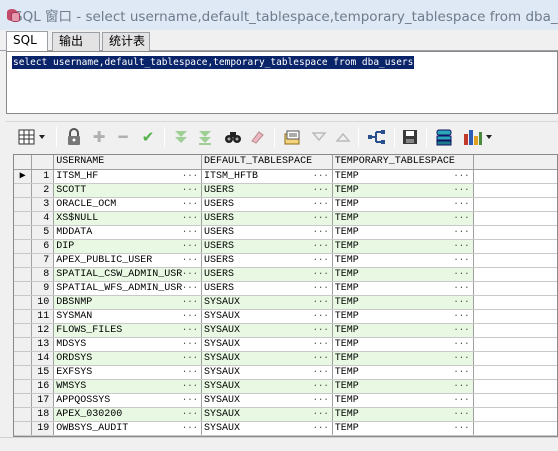 The width and height of the screenshot is (558, 451). I want to click on table-row: 8 SPATIAL_CSW_ADMIN_USR ··· USERS ··· TEMP ···, so click(285, 274).